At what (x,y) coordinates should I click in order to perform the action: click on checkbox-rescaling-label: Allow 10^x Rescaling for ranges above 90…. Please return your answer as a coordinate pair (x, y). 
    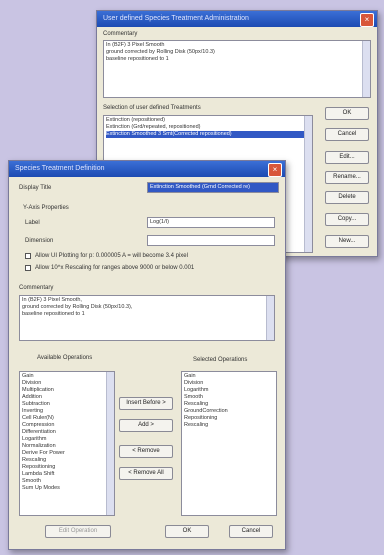
    Looking at the image, I should click on (115, 268).